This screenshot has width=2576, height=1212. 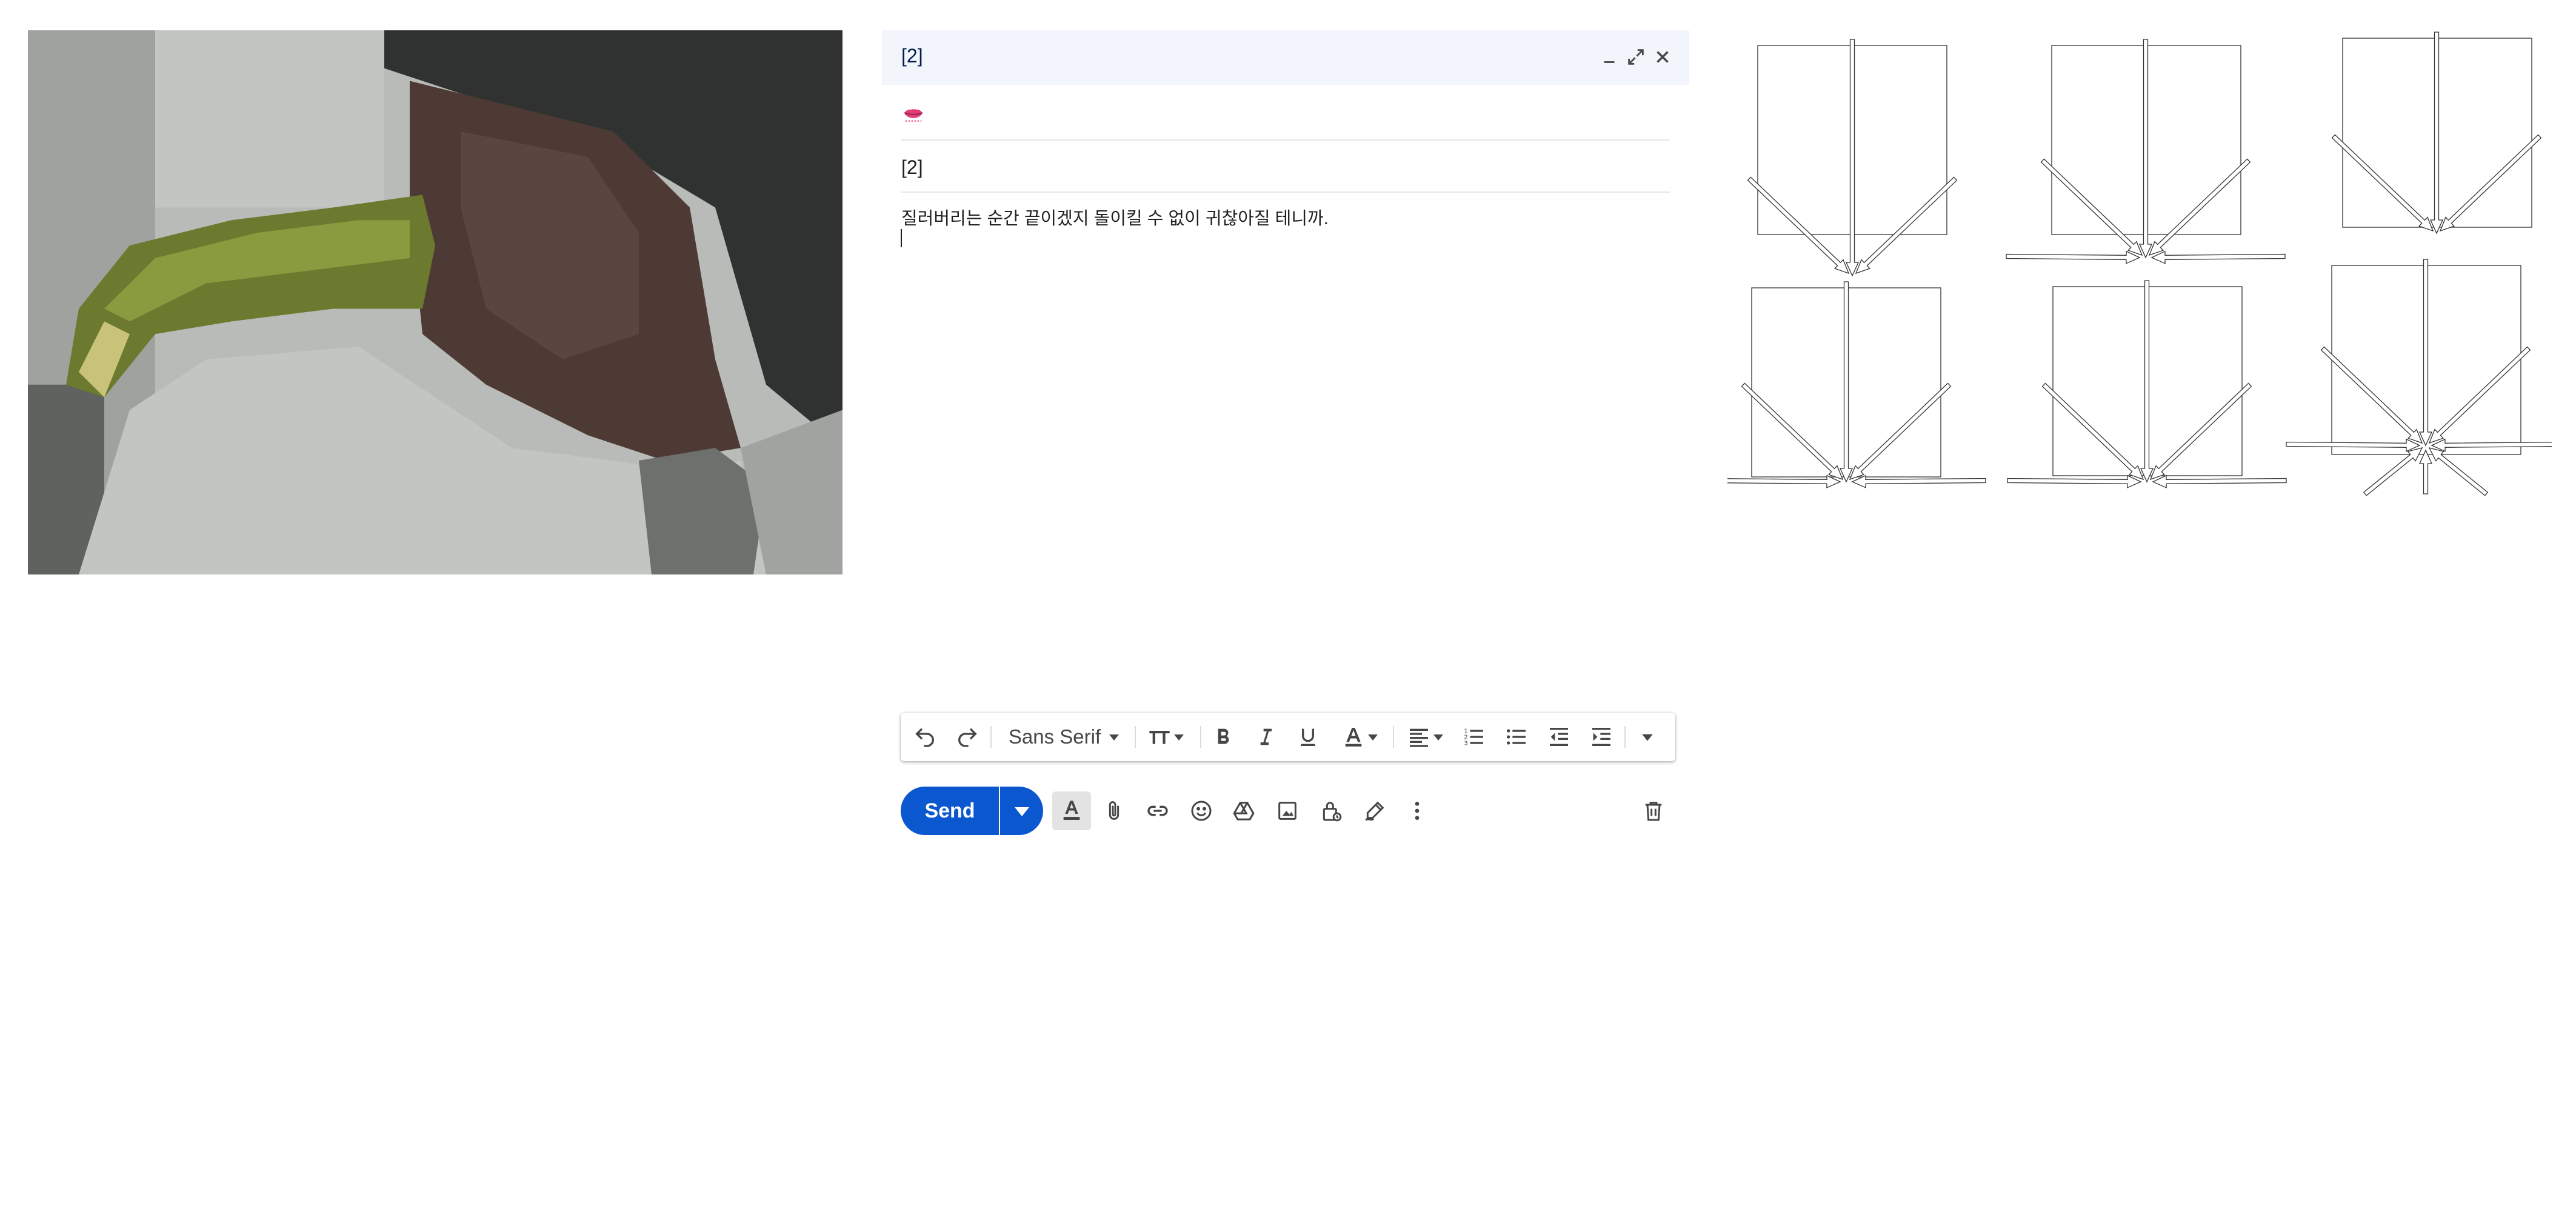 I want to click on insert-signature-icon, so click(x=1374, y=810).